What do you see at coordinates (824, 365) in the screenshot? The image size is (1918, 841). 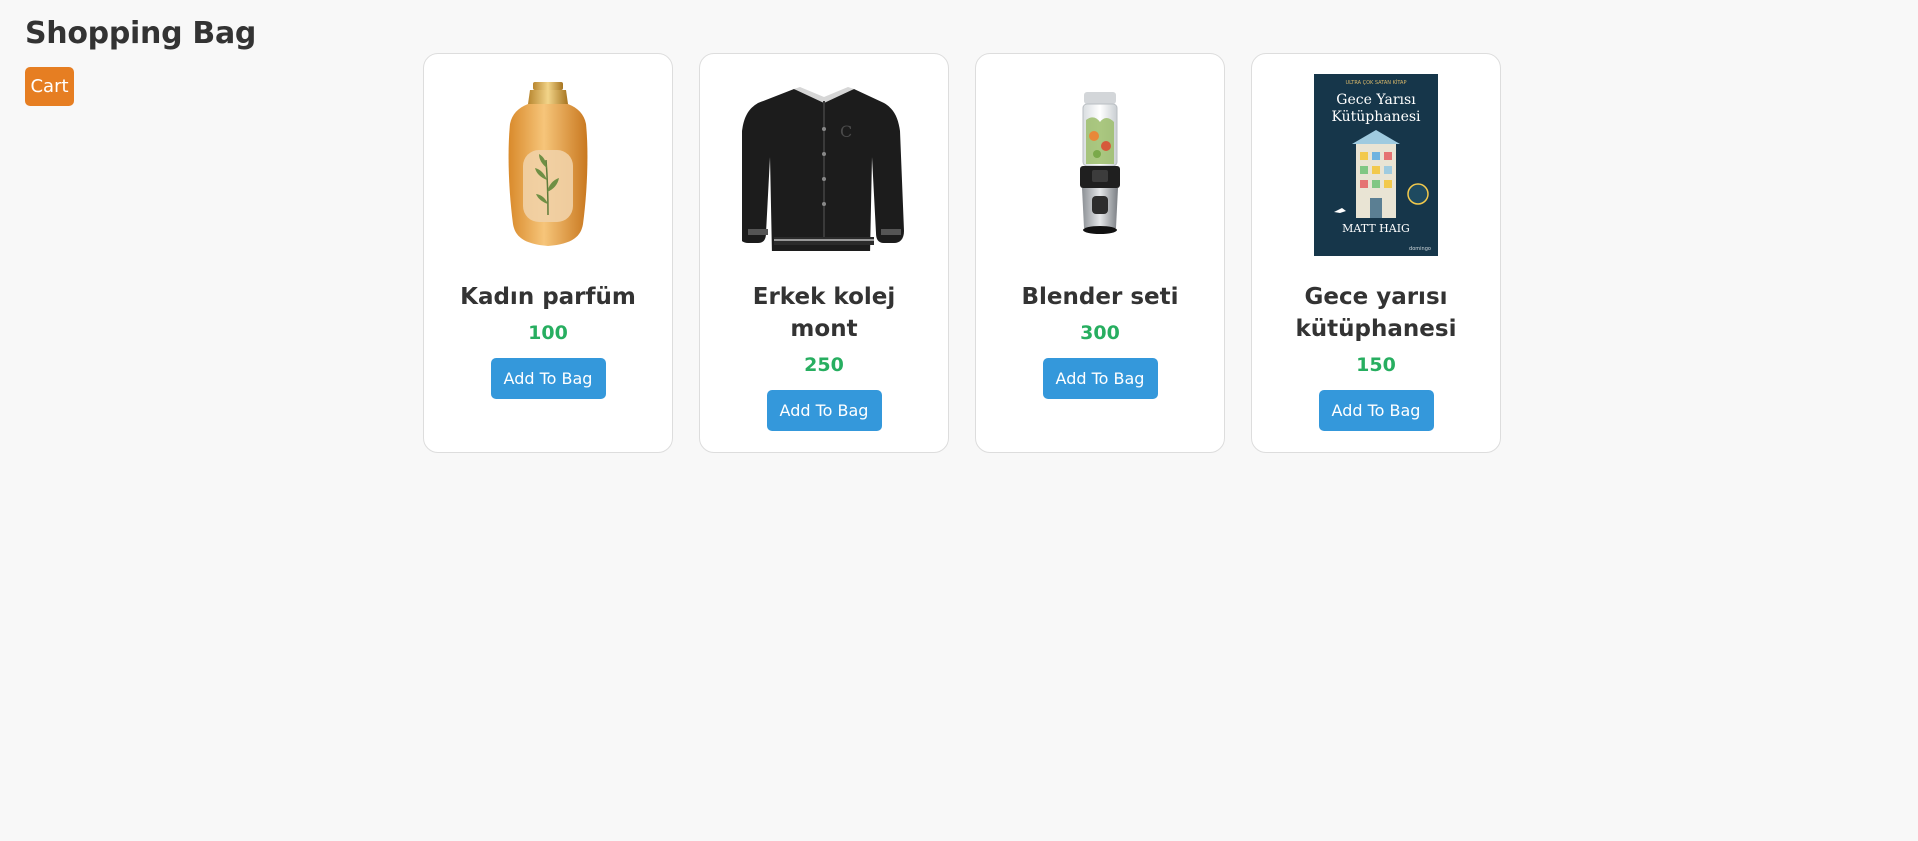 I see `product-price: 250` at bounding box center [824, 365].